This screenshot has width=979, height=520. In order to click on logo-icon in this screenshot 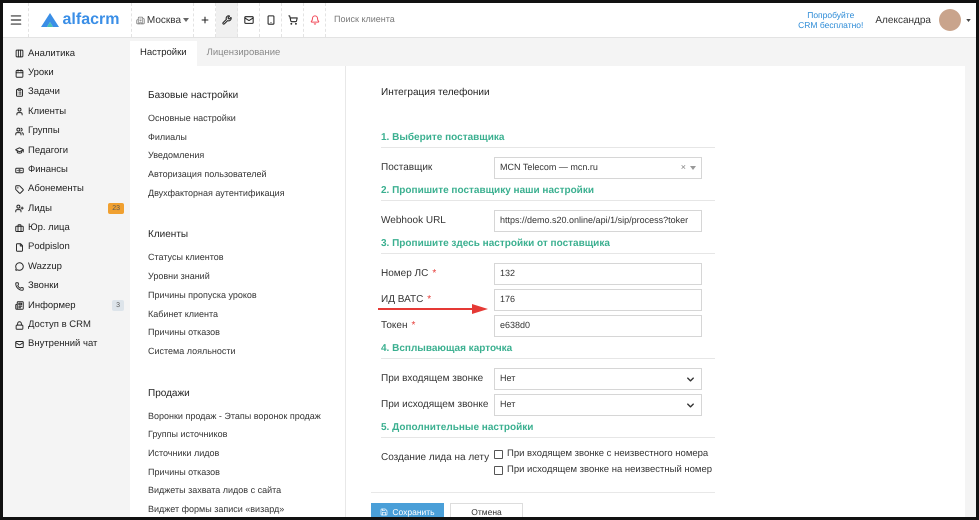, I will do `click(49, 20)`.